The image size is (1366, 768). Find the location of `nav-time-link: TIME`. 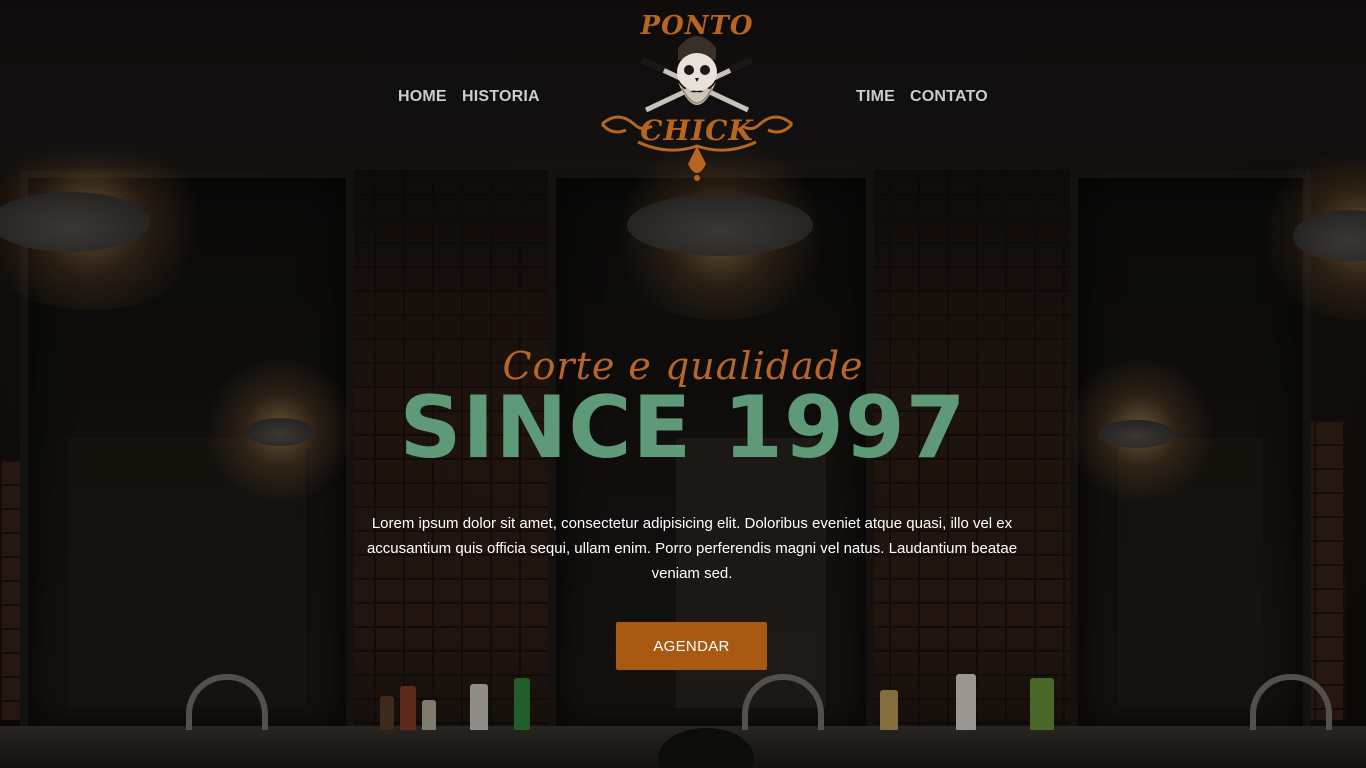

nav-time-link: TIME is located at coordinates (875, 97).